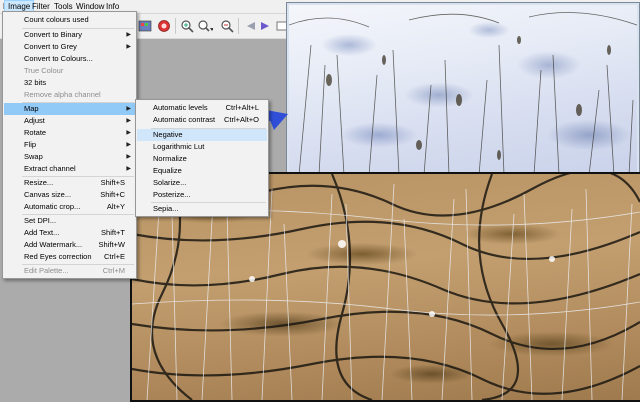  I want to click on palette-icon, so click(145, 26).